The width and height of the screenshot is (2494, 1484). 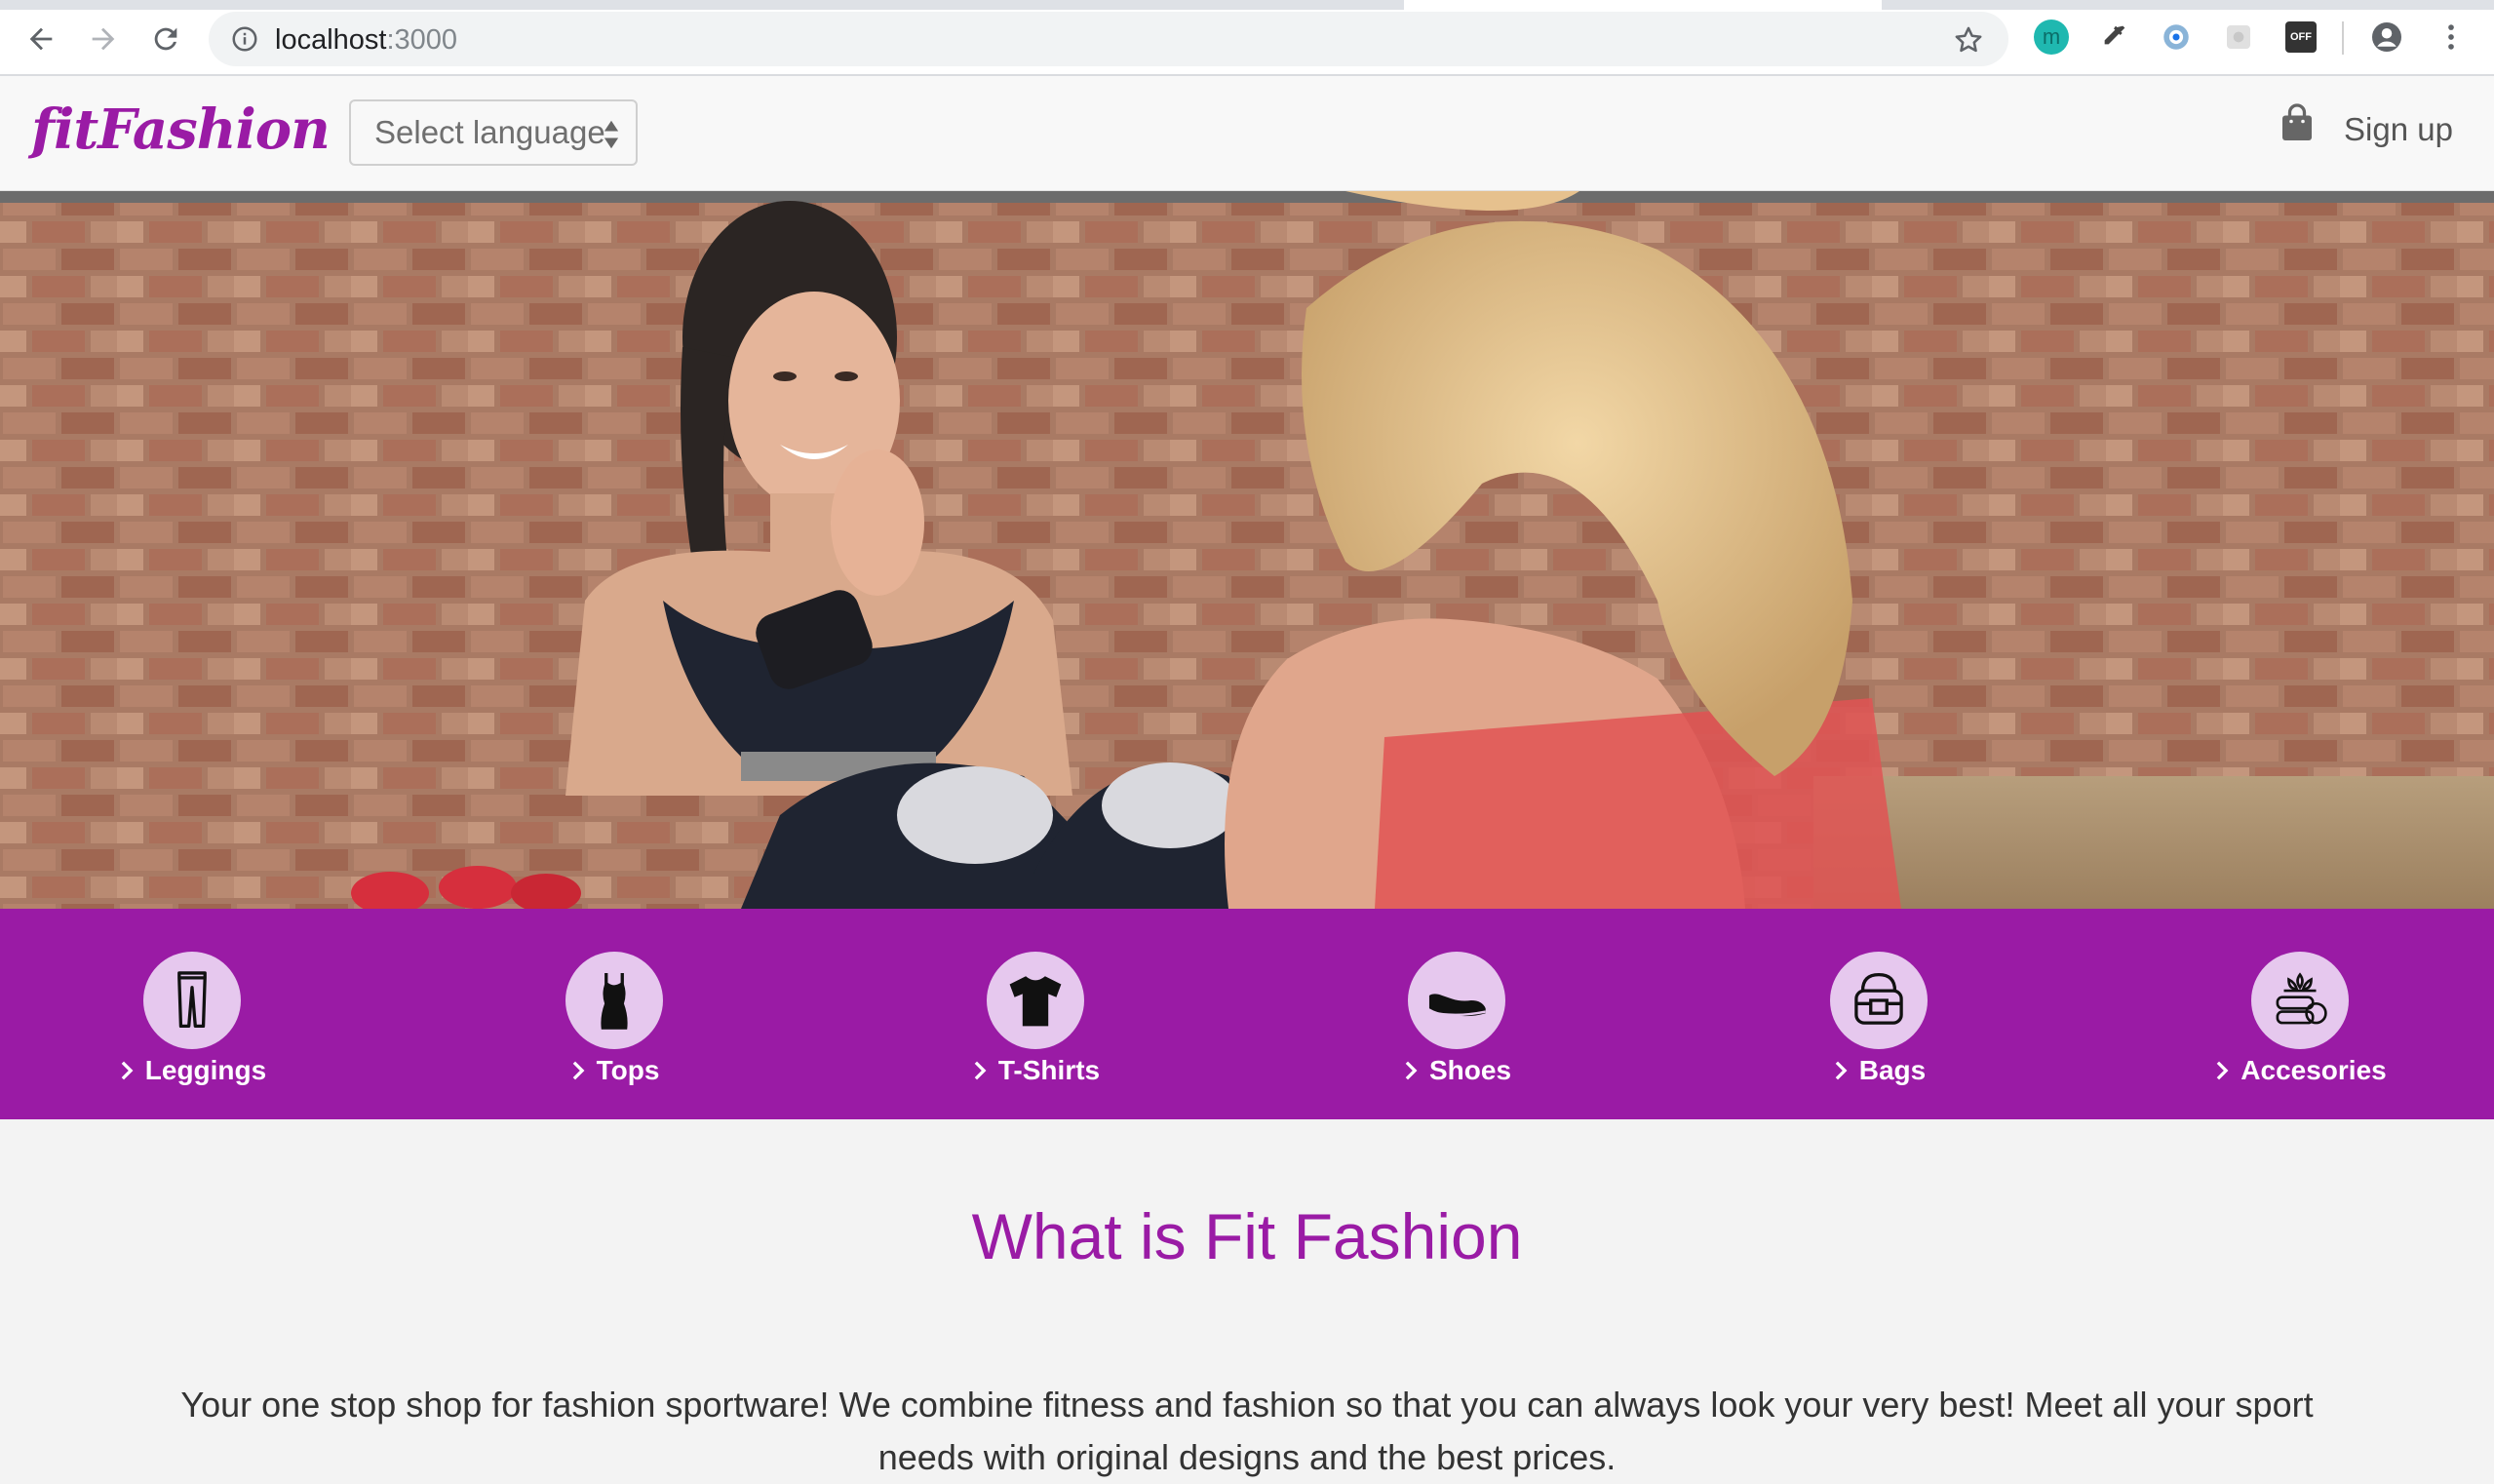 What do you see at coordinates (422, 40) in the screenshot?
I see `url-port: :3000` at bounding box center [422, 40].